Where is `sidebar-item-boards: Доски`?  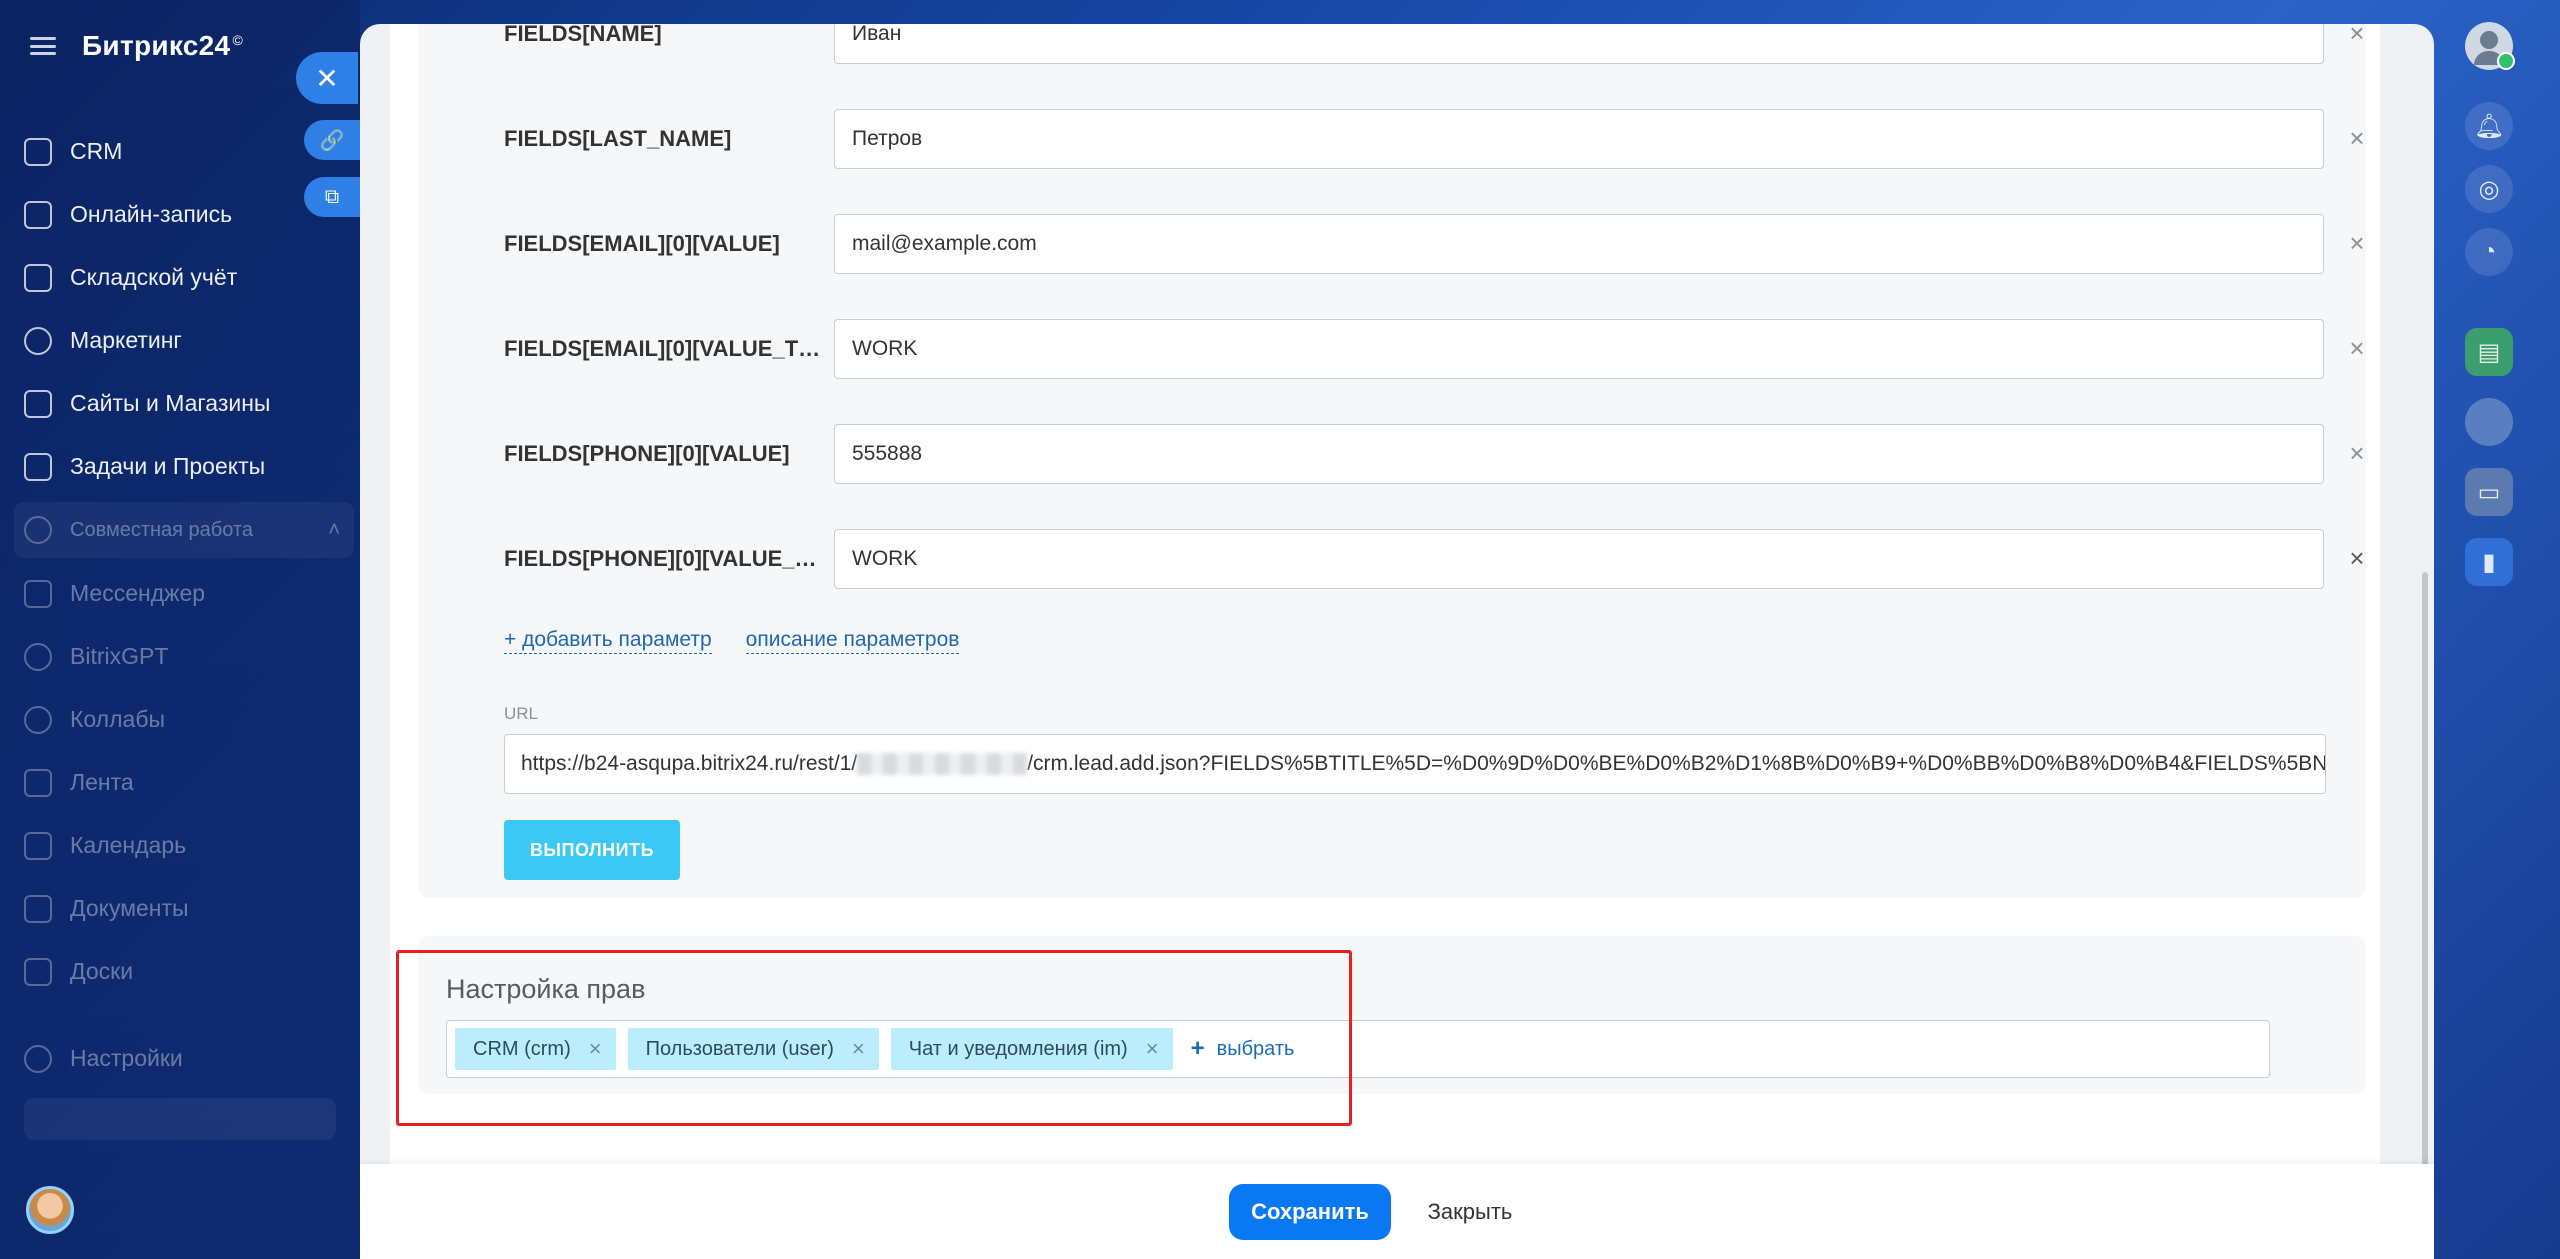 sidebar-item-boards: Доски is located at coordinates (184, 971).